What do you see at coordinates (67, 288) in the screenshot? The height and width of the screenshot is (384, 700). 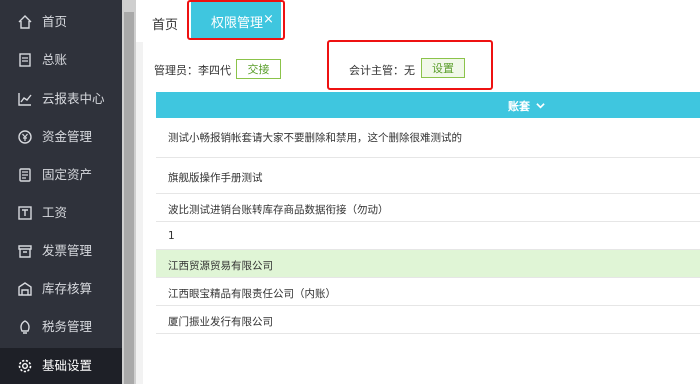 I see `sidebar-item-label: 库存核算` at bounding box center [67, 288].